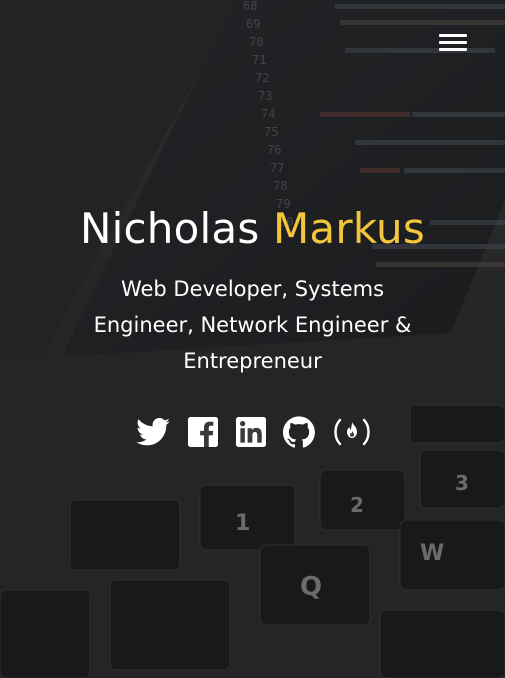 Image resolution: width=505 pixels, height=678 pixels. I want to click on page-title: Nicholas Markus, so click(252, 229).